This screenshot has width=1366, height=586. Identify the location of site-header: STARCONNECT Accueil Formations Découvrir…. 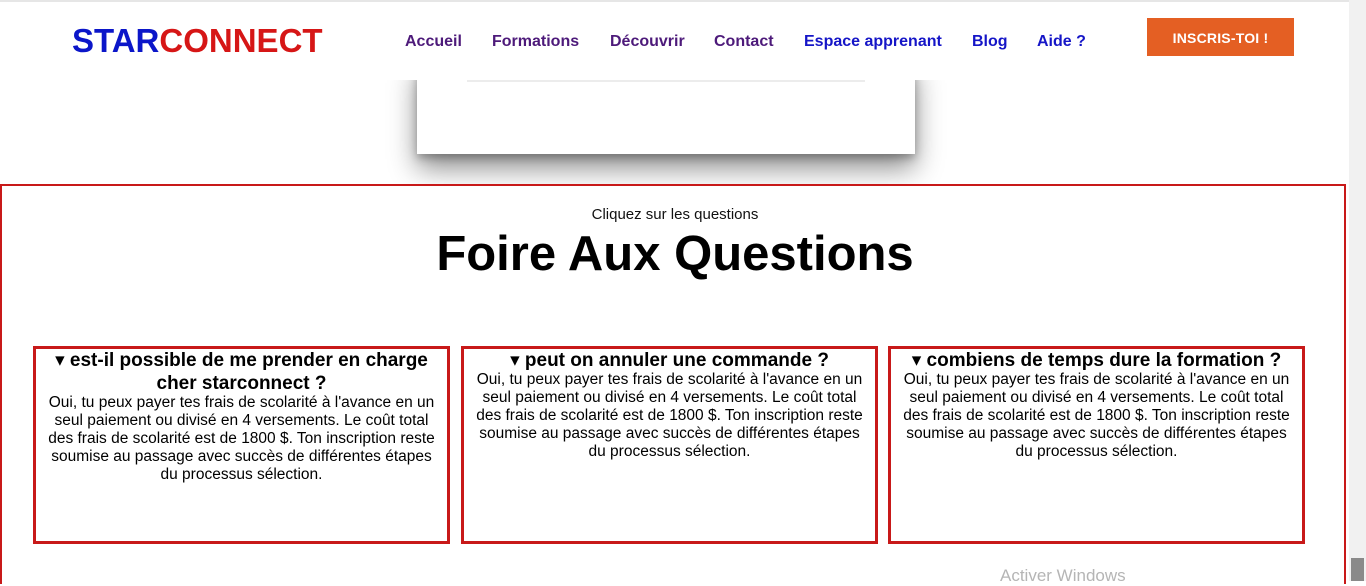
(674, 41).